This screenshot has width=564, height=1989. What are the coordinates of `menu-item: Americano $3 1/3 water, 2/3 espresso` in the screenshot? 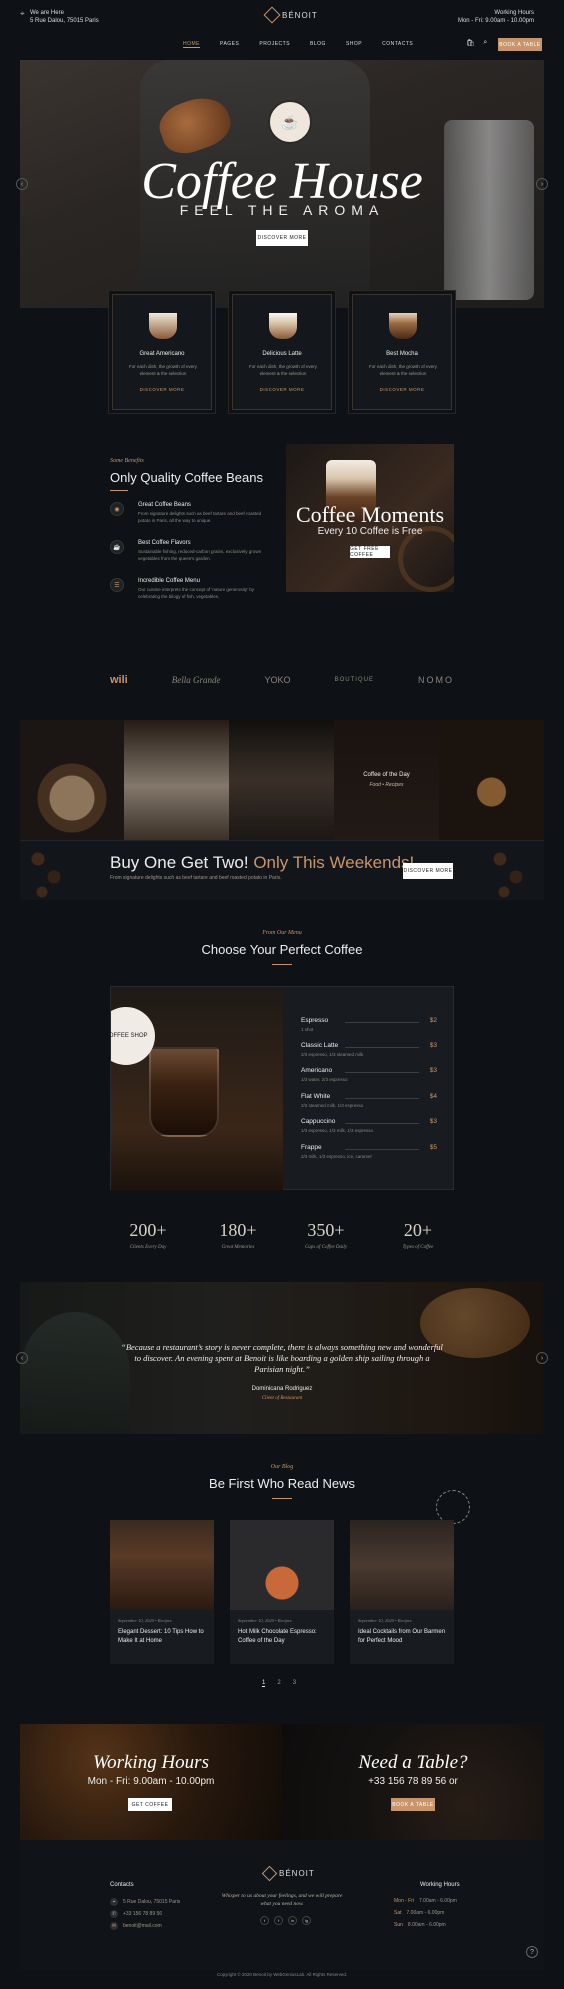 It's located at (369, 1076).